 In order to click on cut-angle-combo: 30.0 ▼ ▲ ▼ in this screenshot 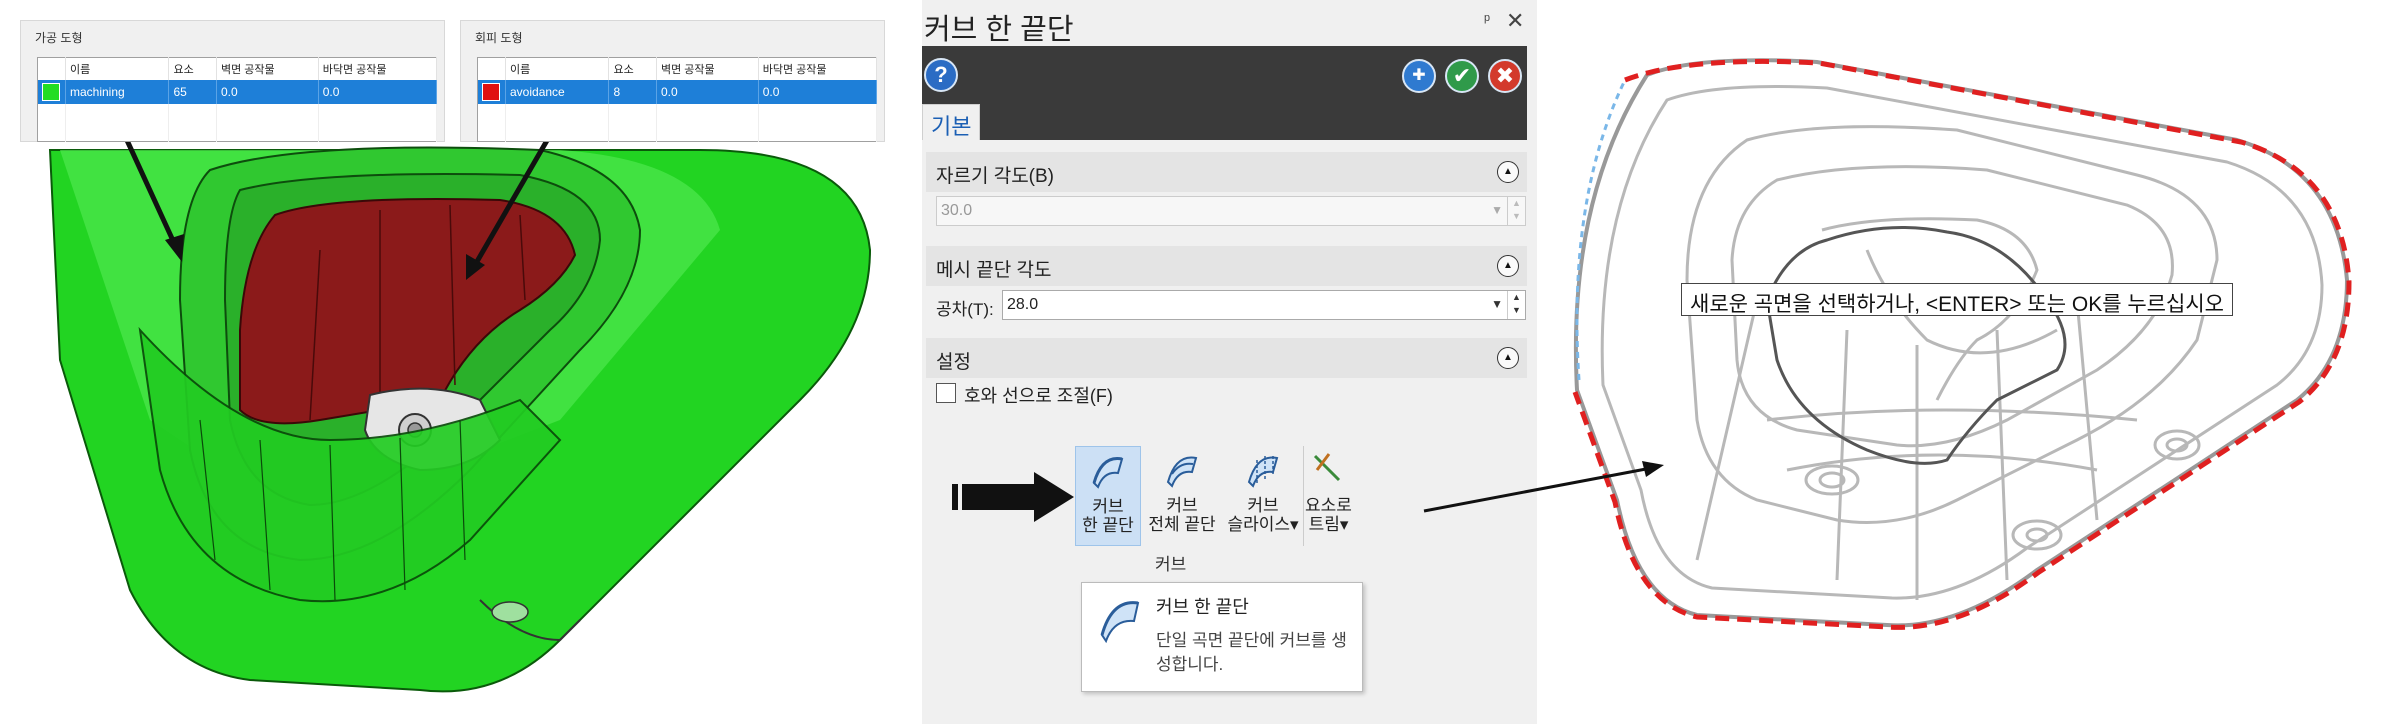, I will do `click(1231, 211)`.